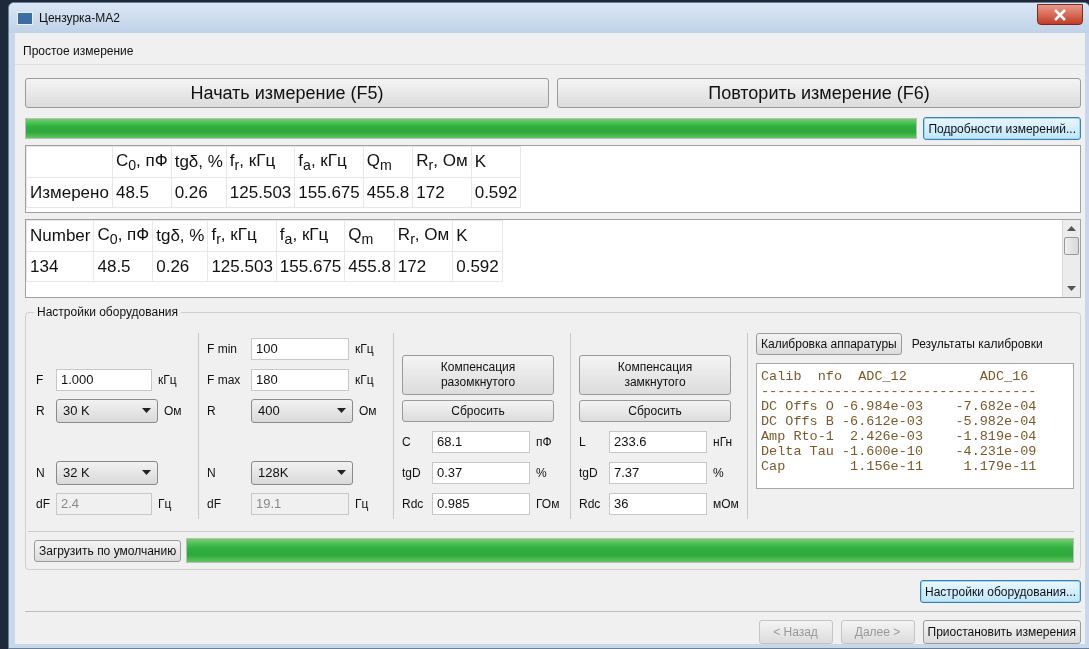  What do you see at coordinates (25, 18) in the screenshot?
I see `window-icon` at bounding box center [25, 18].